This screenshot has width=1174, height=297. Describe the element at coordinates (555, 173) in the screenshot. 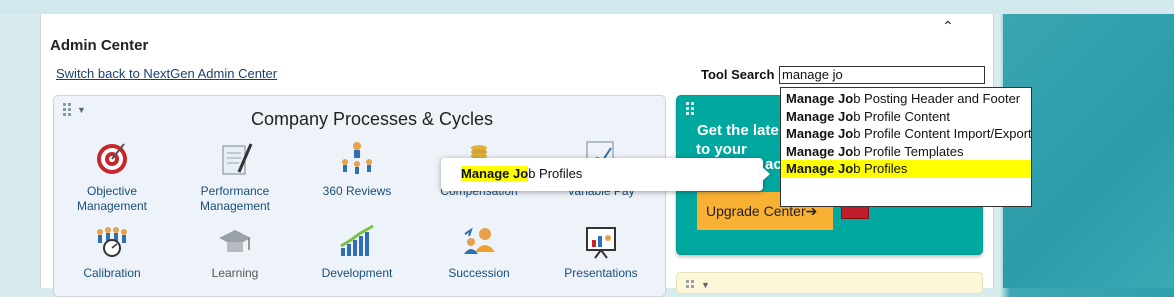

I see `popup-rest: b Profiles` at that location.